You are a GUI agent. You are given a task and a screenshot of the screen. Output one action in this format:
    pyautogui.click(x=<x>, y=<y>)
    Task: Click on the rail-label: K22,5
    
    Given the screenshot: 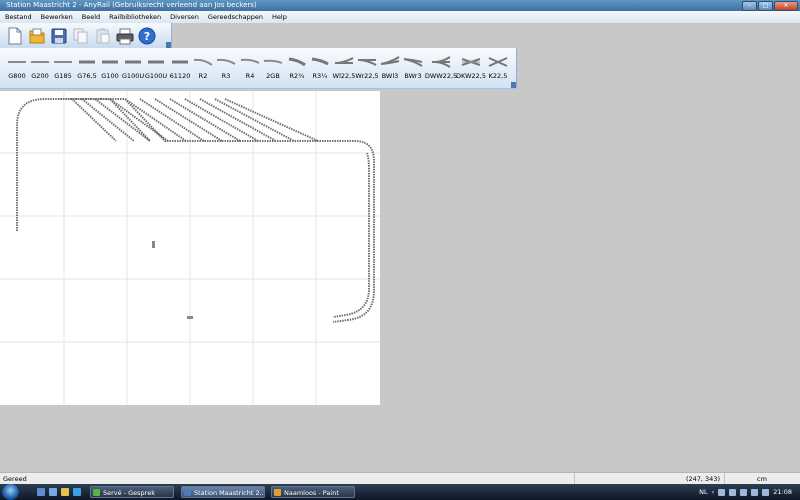 What is the action you would take?
    pyautogui.click(x=498, y=76)
    